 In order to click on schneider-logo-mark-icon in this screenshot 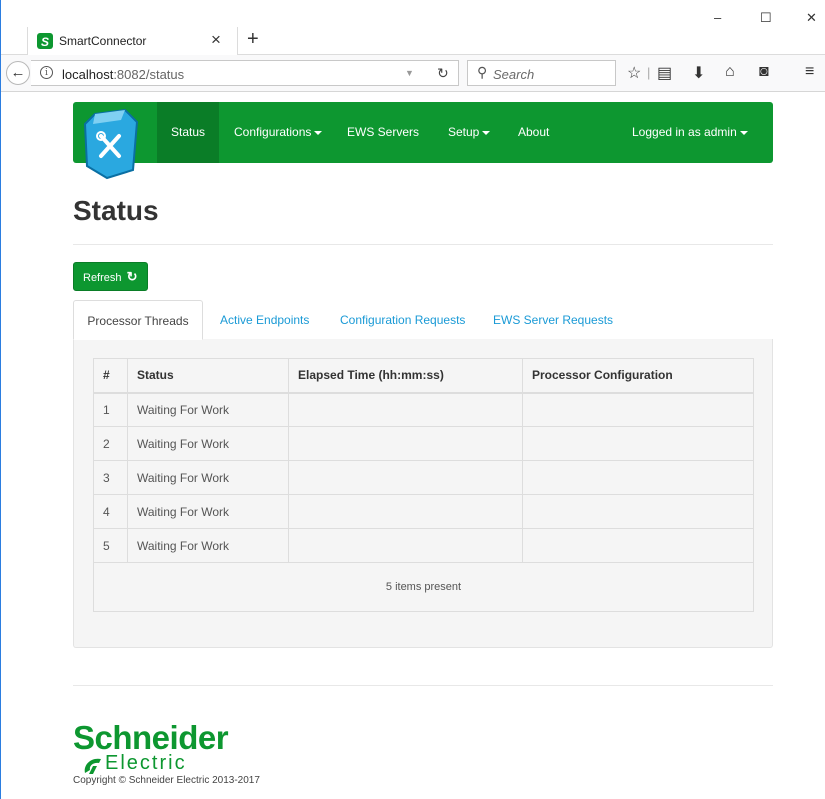, I will do `click(92, 766)`.